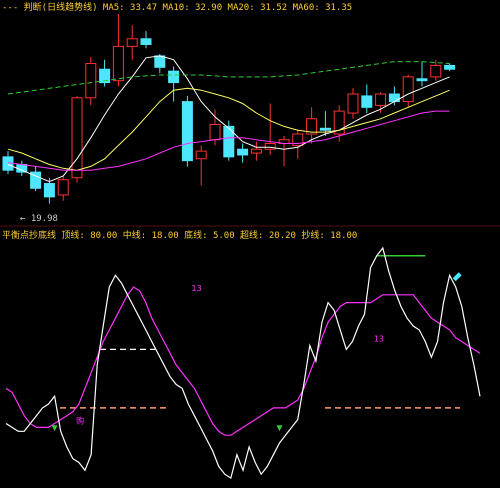  Describe the element at coordinates (80, 420) in the screenshot. I see `osc-marker-label: 购` at that location.